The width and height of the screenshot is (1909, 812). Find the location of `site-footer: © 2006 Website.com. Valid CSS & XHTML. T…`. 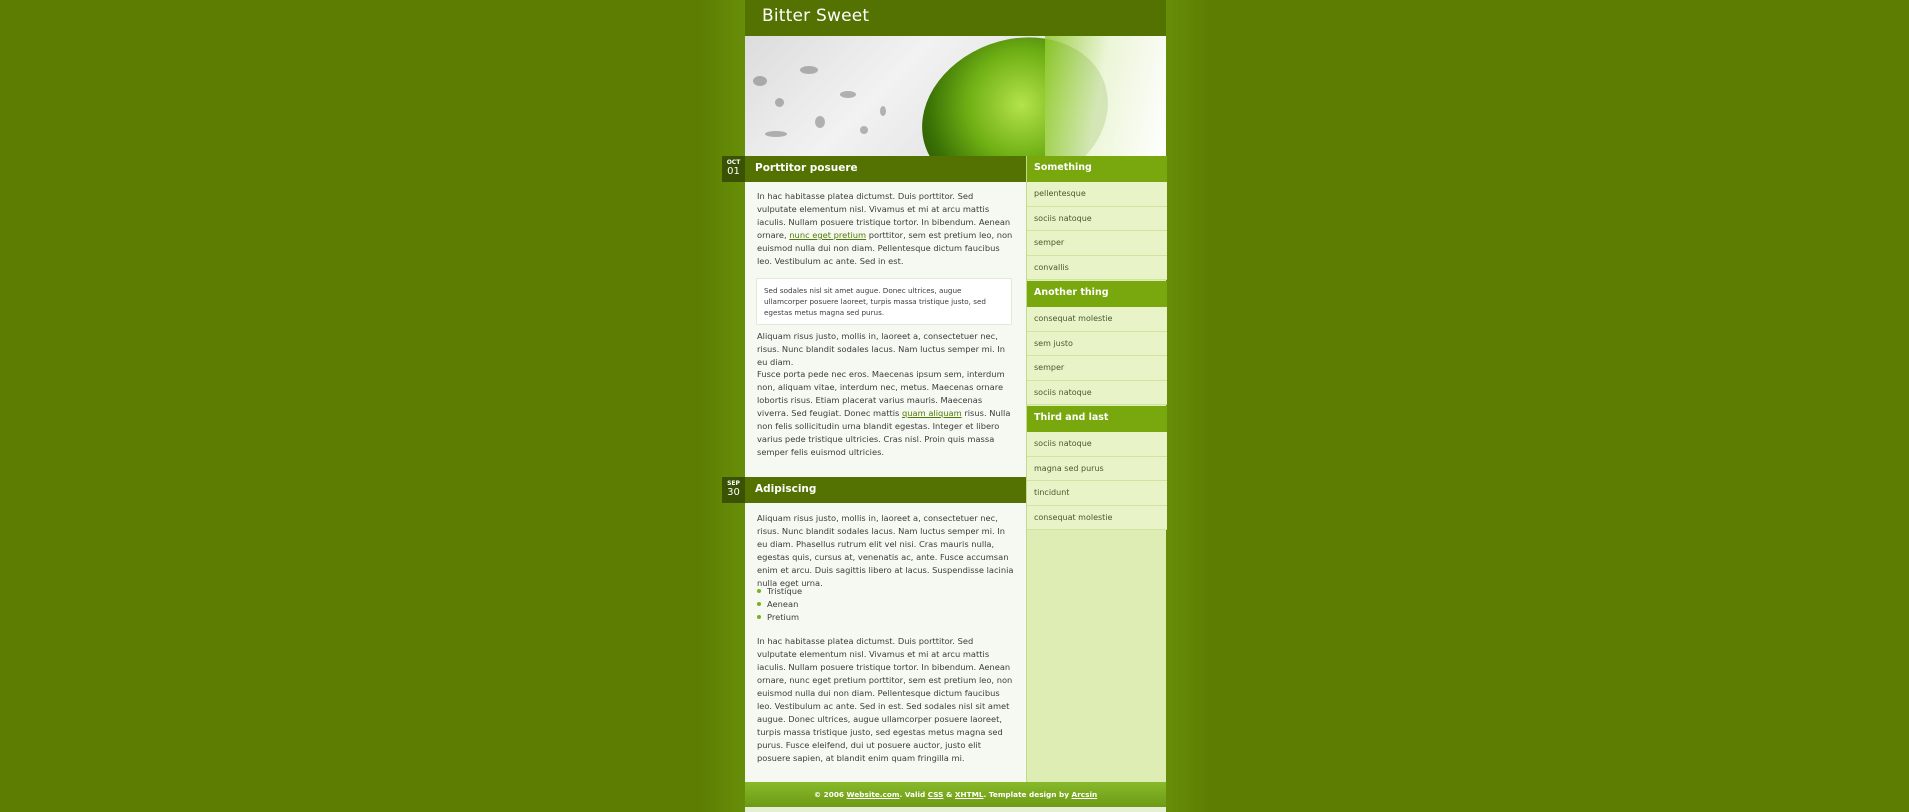

site-footer: © 2006 Website.com. Valid CSS & XHTML. T… is located at coordinates (955, 794).